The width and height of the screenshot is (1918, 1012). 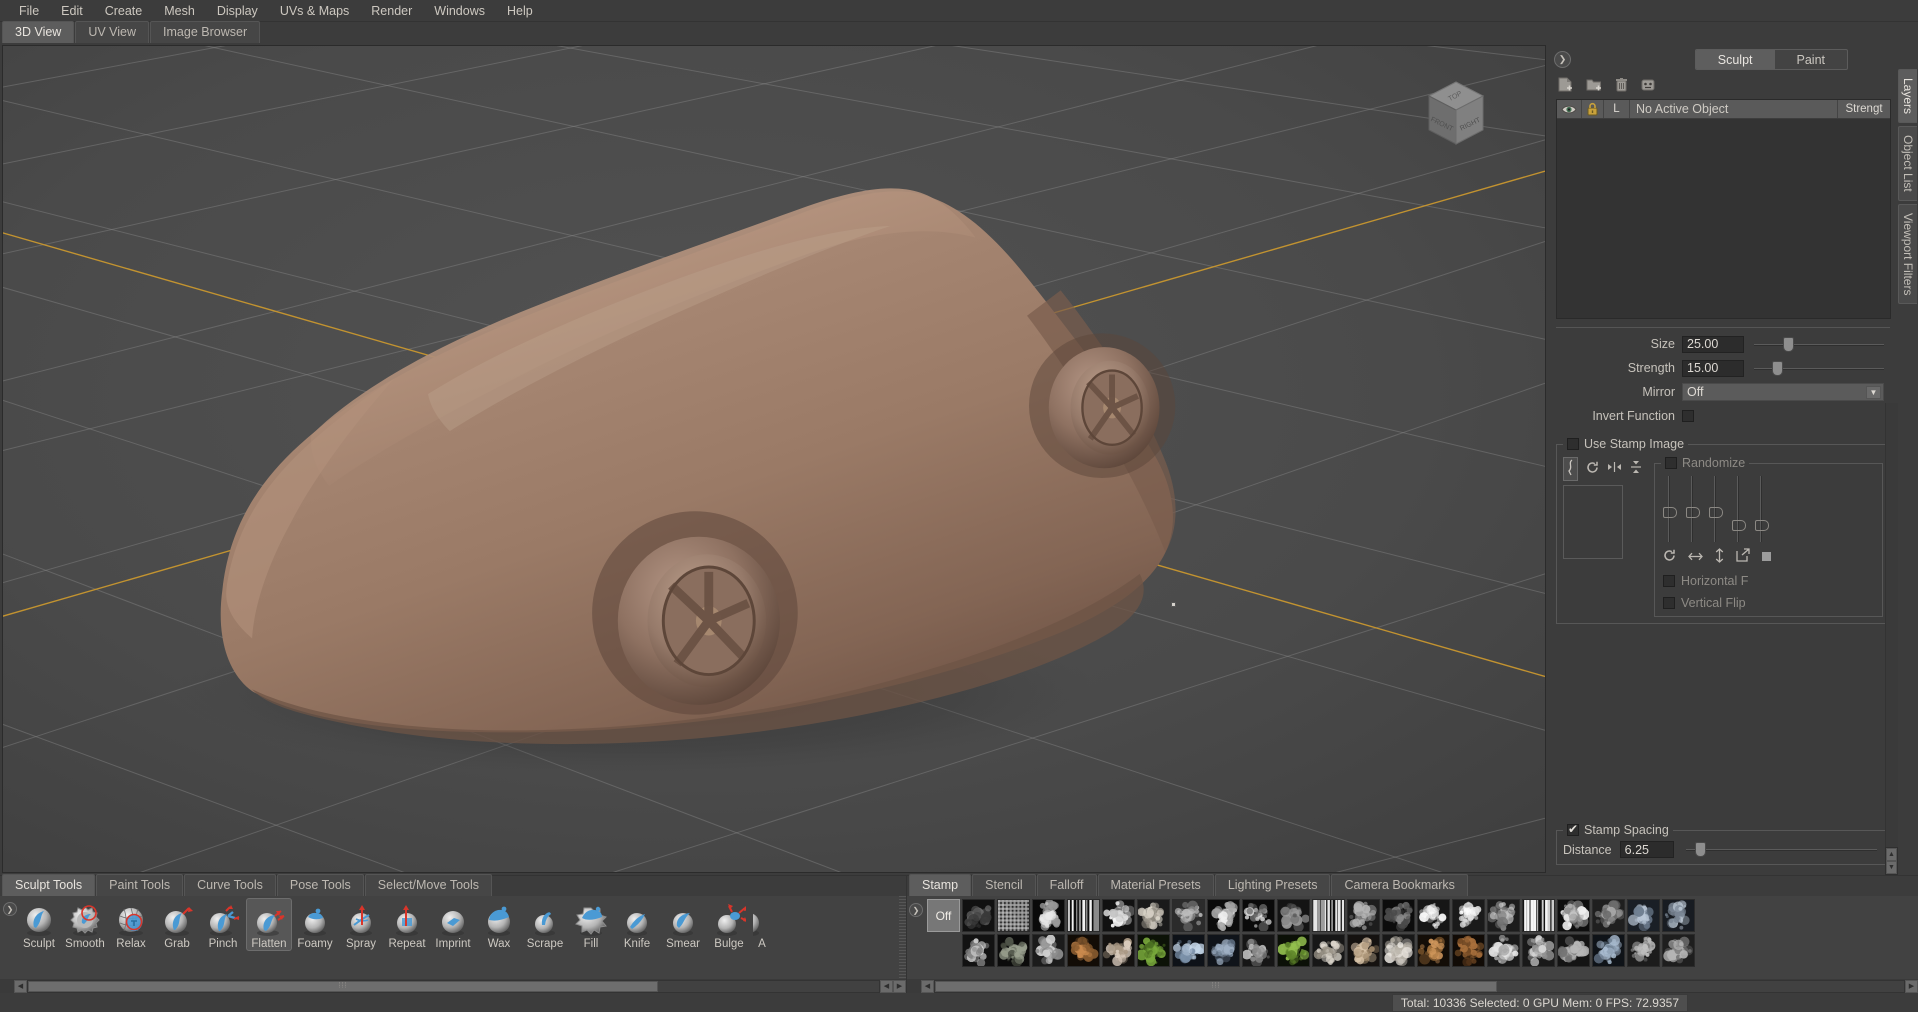 What do you see at coordinates (453, 924) in the screenshot?
I see `tool-imprint: Imprint` at bounding box center [453, 924].